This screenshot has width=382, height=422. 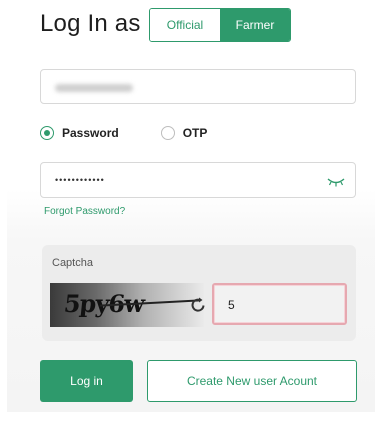 I want to click on refresh-icon, so click(x=198, y=305).